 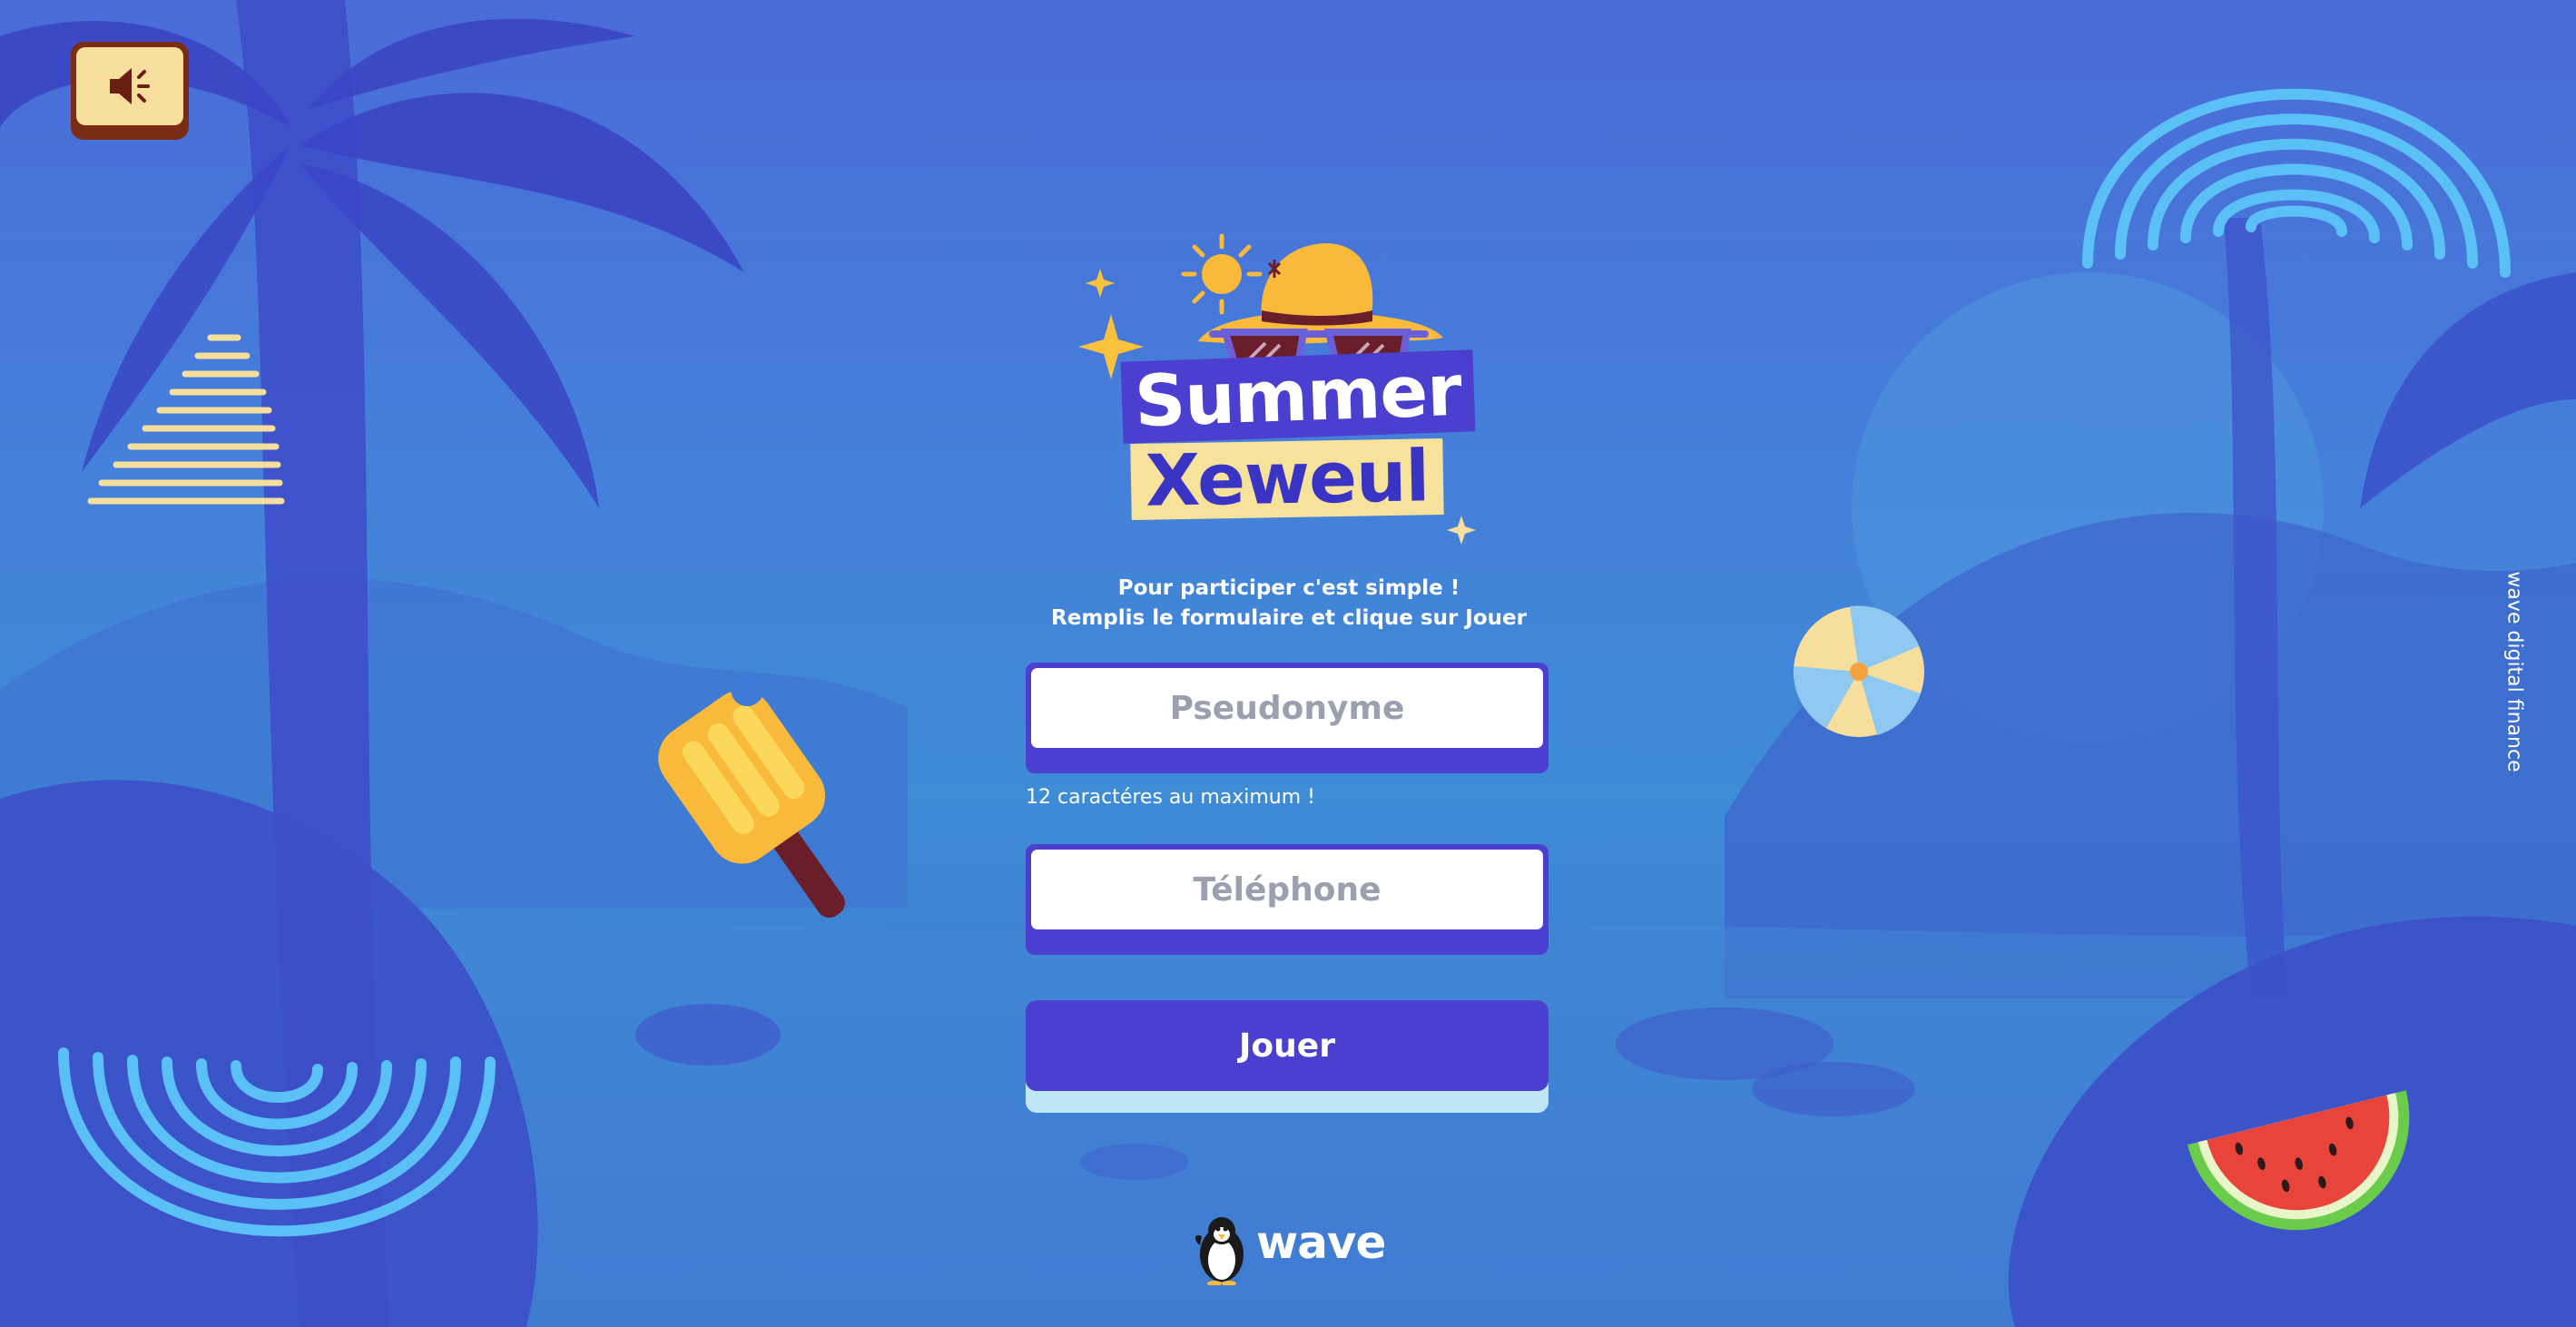 What do you see at coordinates (2296, 183) in the screenshot?
I see `rainbow-scribble-top-right` at bounding box center [2296, 183].